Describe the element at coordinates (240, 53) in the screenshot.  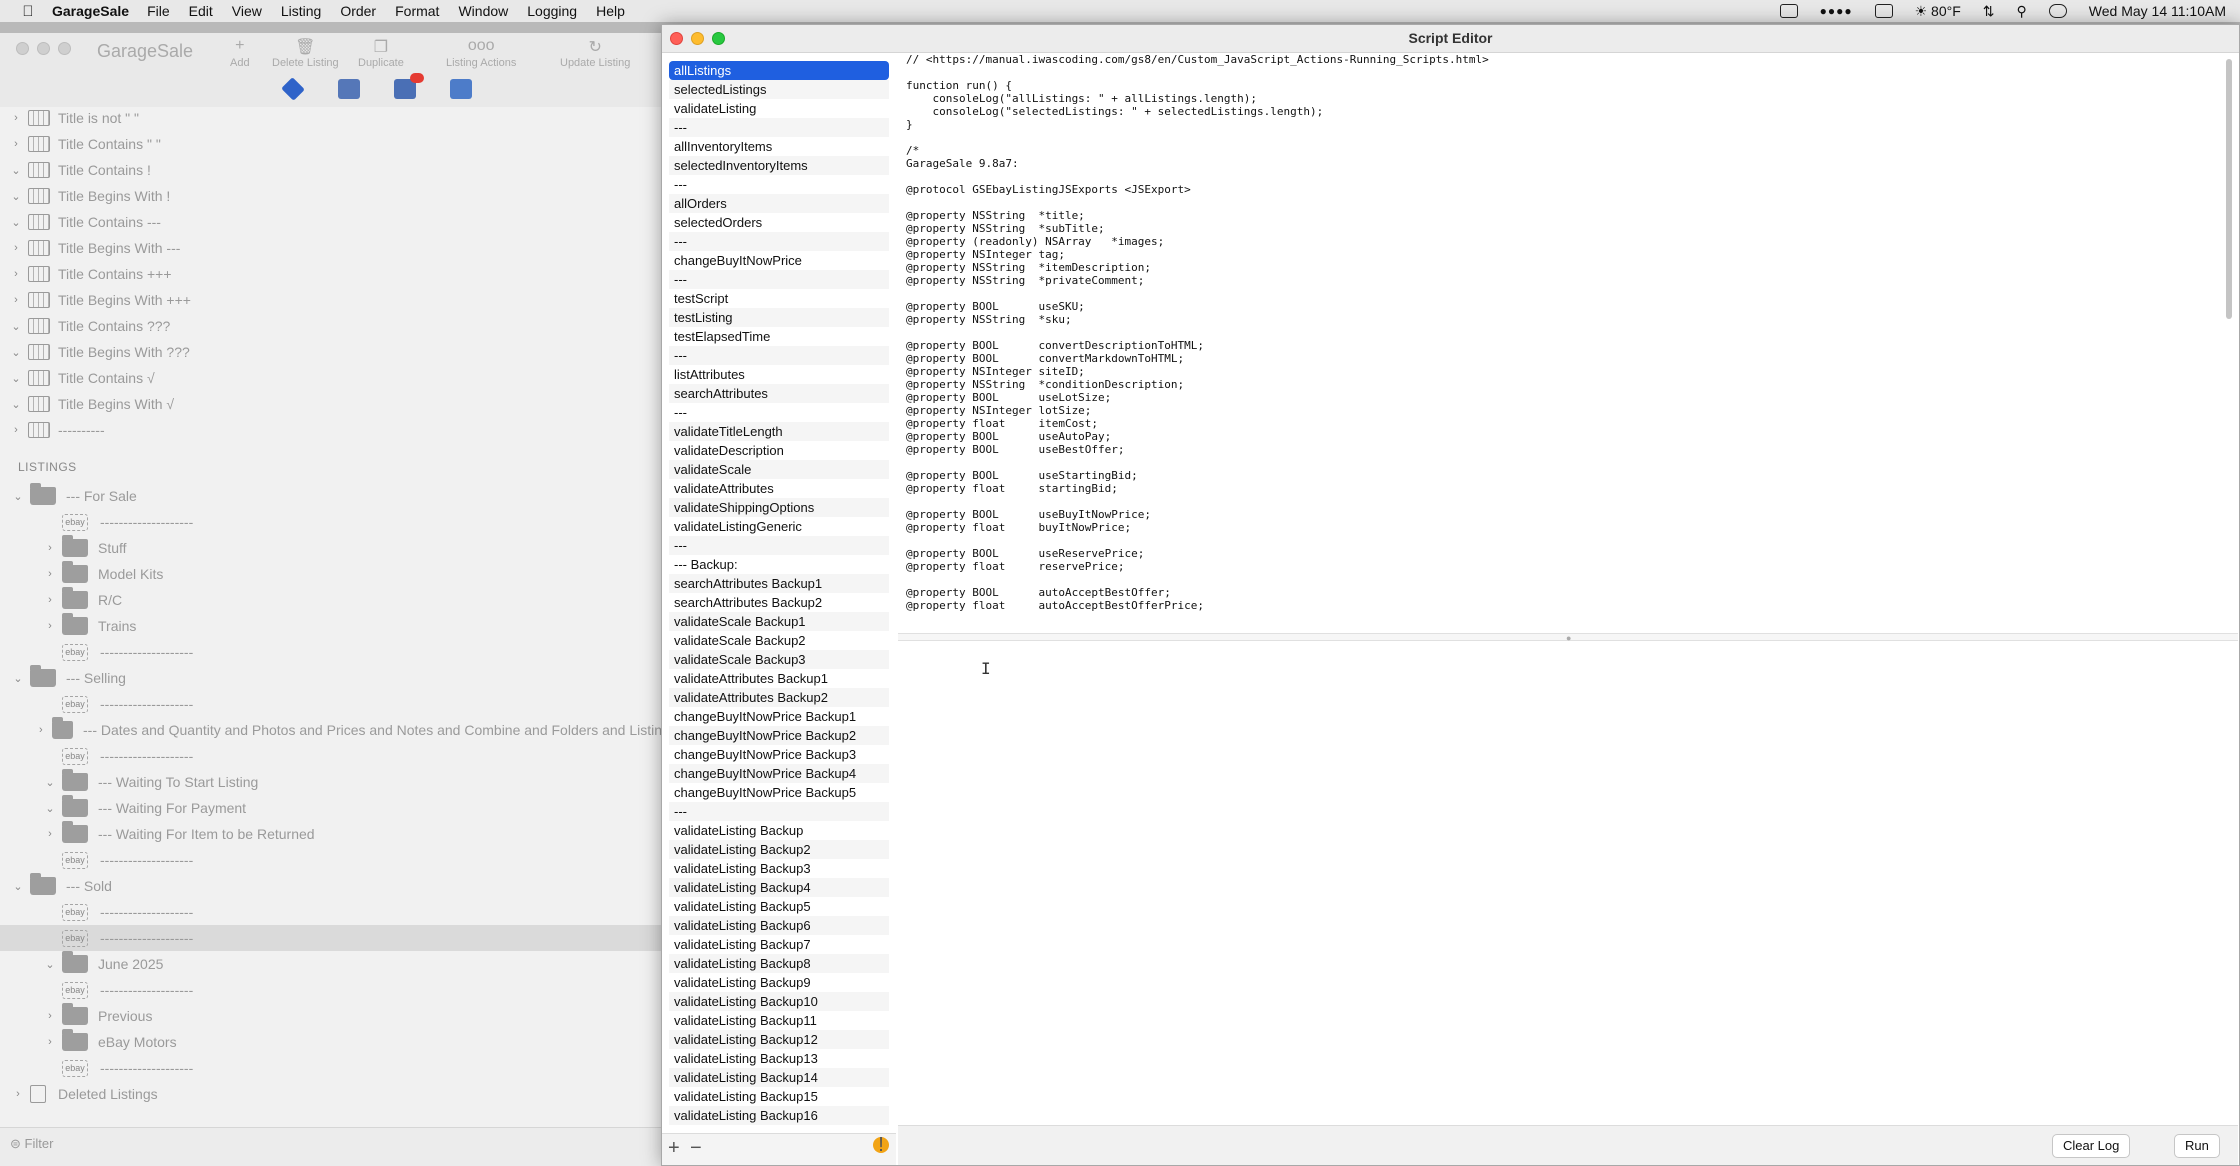
I see `add-button: + Add` at that location.